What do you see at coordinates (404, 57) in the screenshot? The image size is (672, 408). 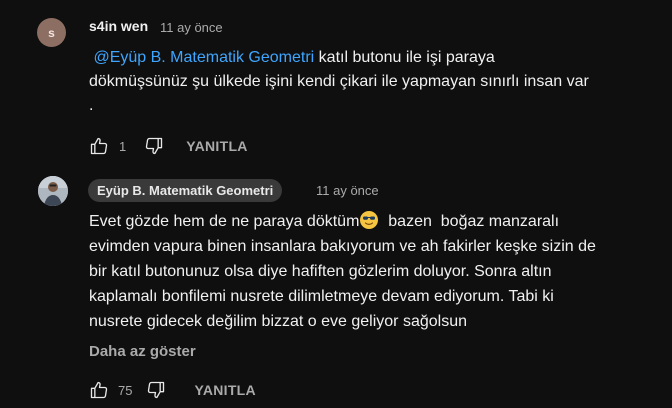 I see `comment-text-line: katıl butonu ile işi paraya` at bounding box center [404, 57].